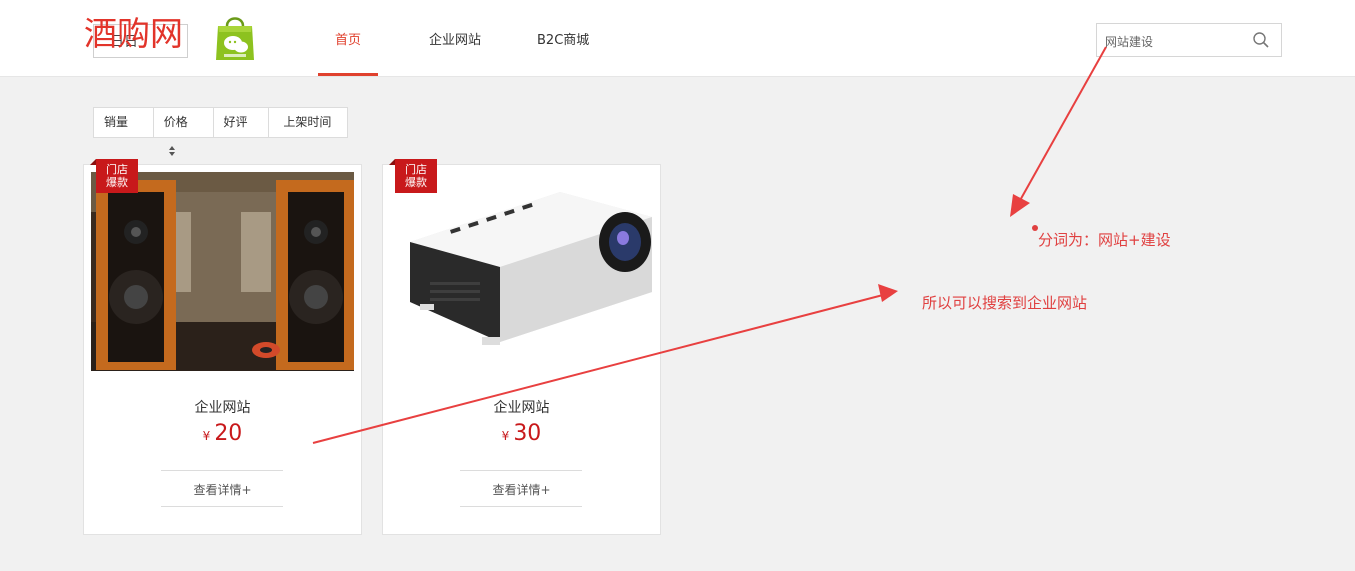  Describe the element at coordinates (1020, 205) in the screenshot. I see `arrowhead-segmentation` at that location.